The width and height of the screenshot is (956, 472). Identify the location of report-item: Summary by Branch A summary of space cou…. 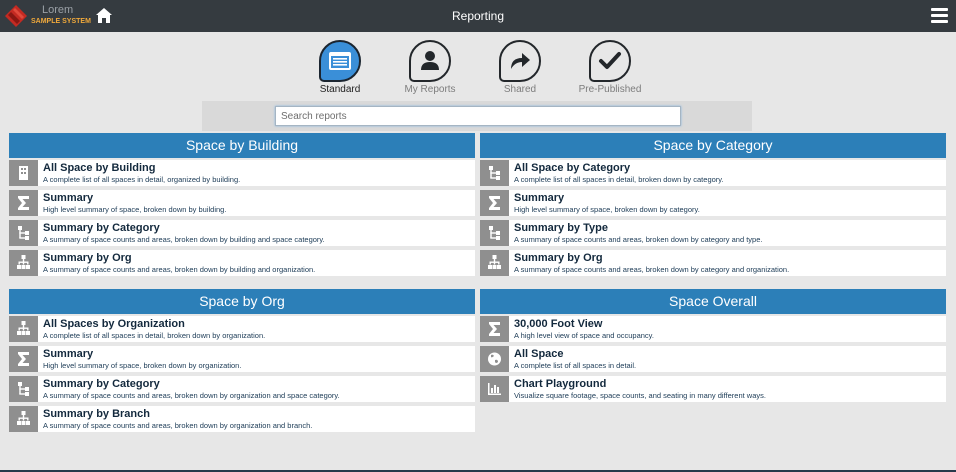
(242, 419).